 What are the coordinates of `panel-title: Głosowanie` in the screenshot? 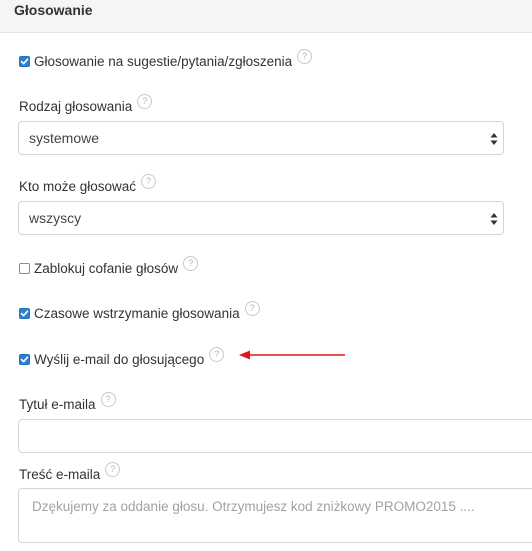 It's located at (53, 10).